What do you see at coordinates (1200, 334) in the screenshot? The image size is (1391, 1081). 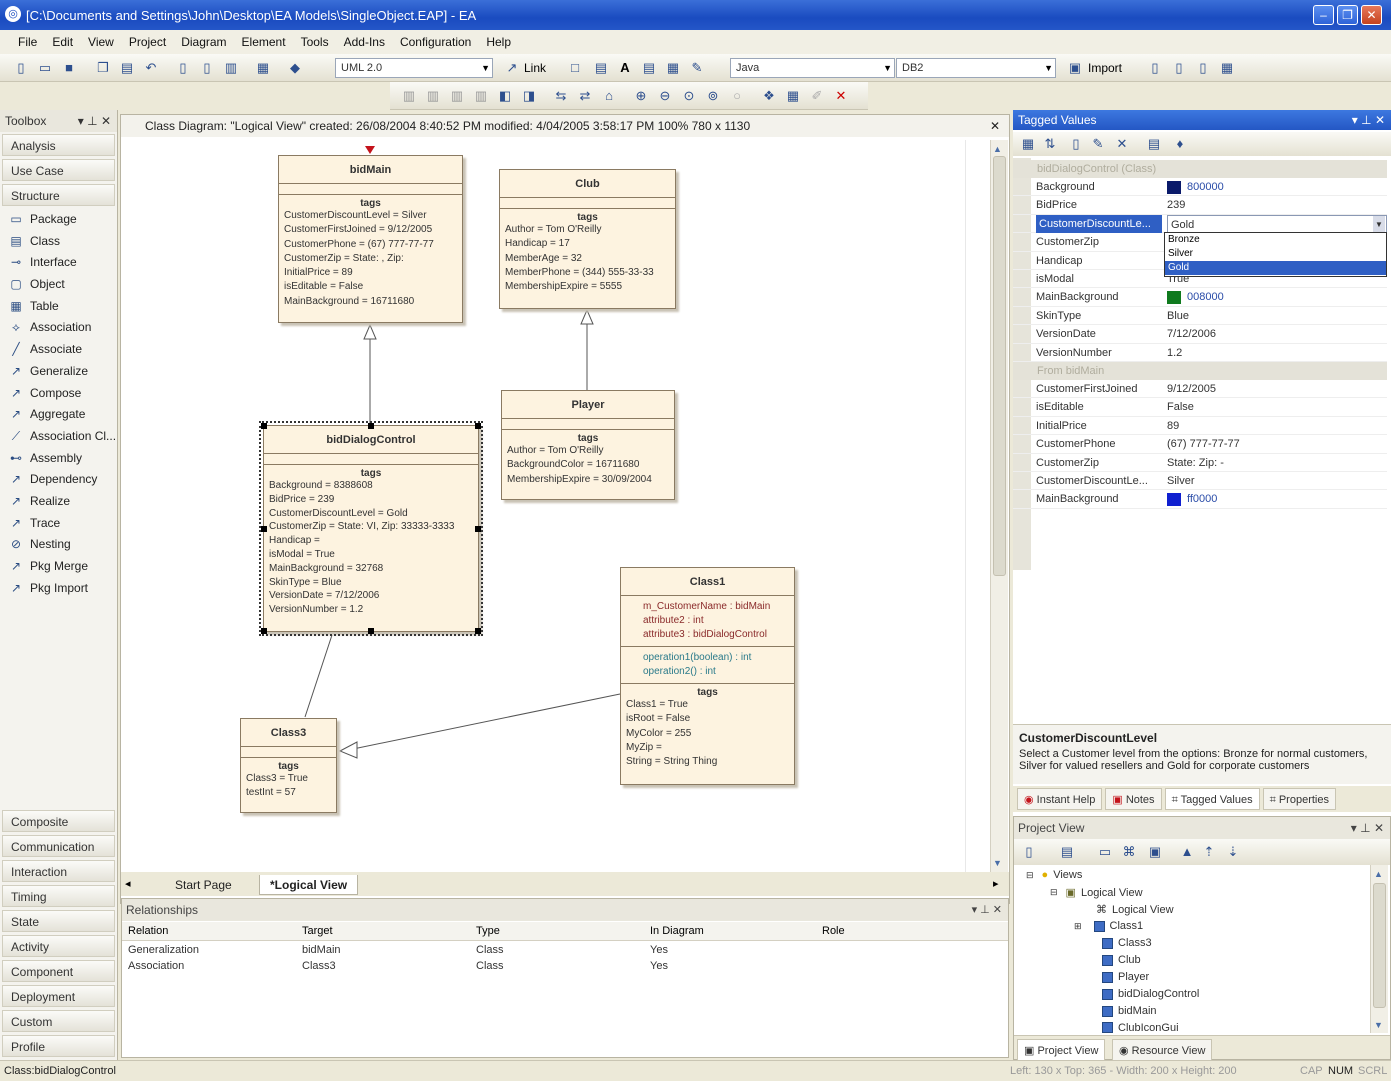 I see `tag-row: VersionDate 7/12/2006` at bounding box center [1200, 334].